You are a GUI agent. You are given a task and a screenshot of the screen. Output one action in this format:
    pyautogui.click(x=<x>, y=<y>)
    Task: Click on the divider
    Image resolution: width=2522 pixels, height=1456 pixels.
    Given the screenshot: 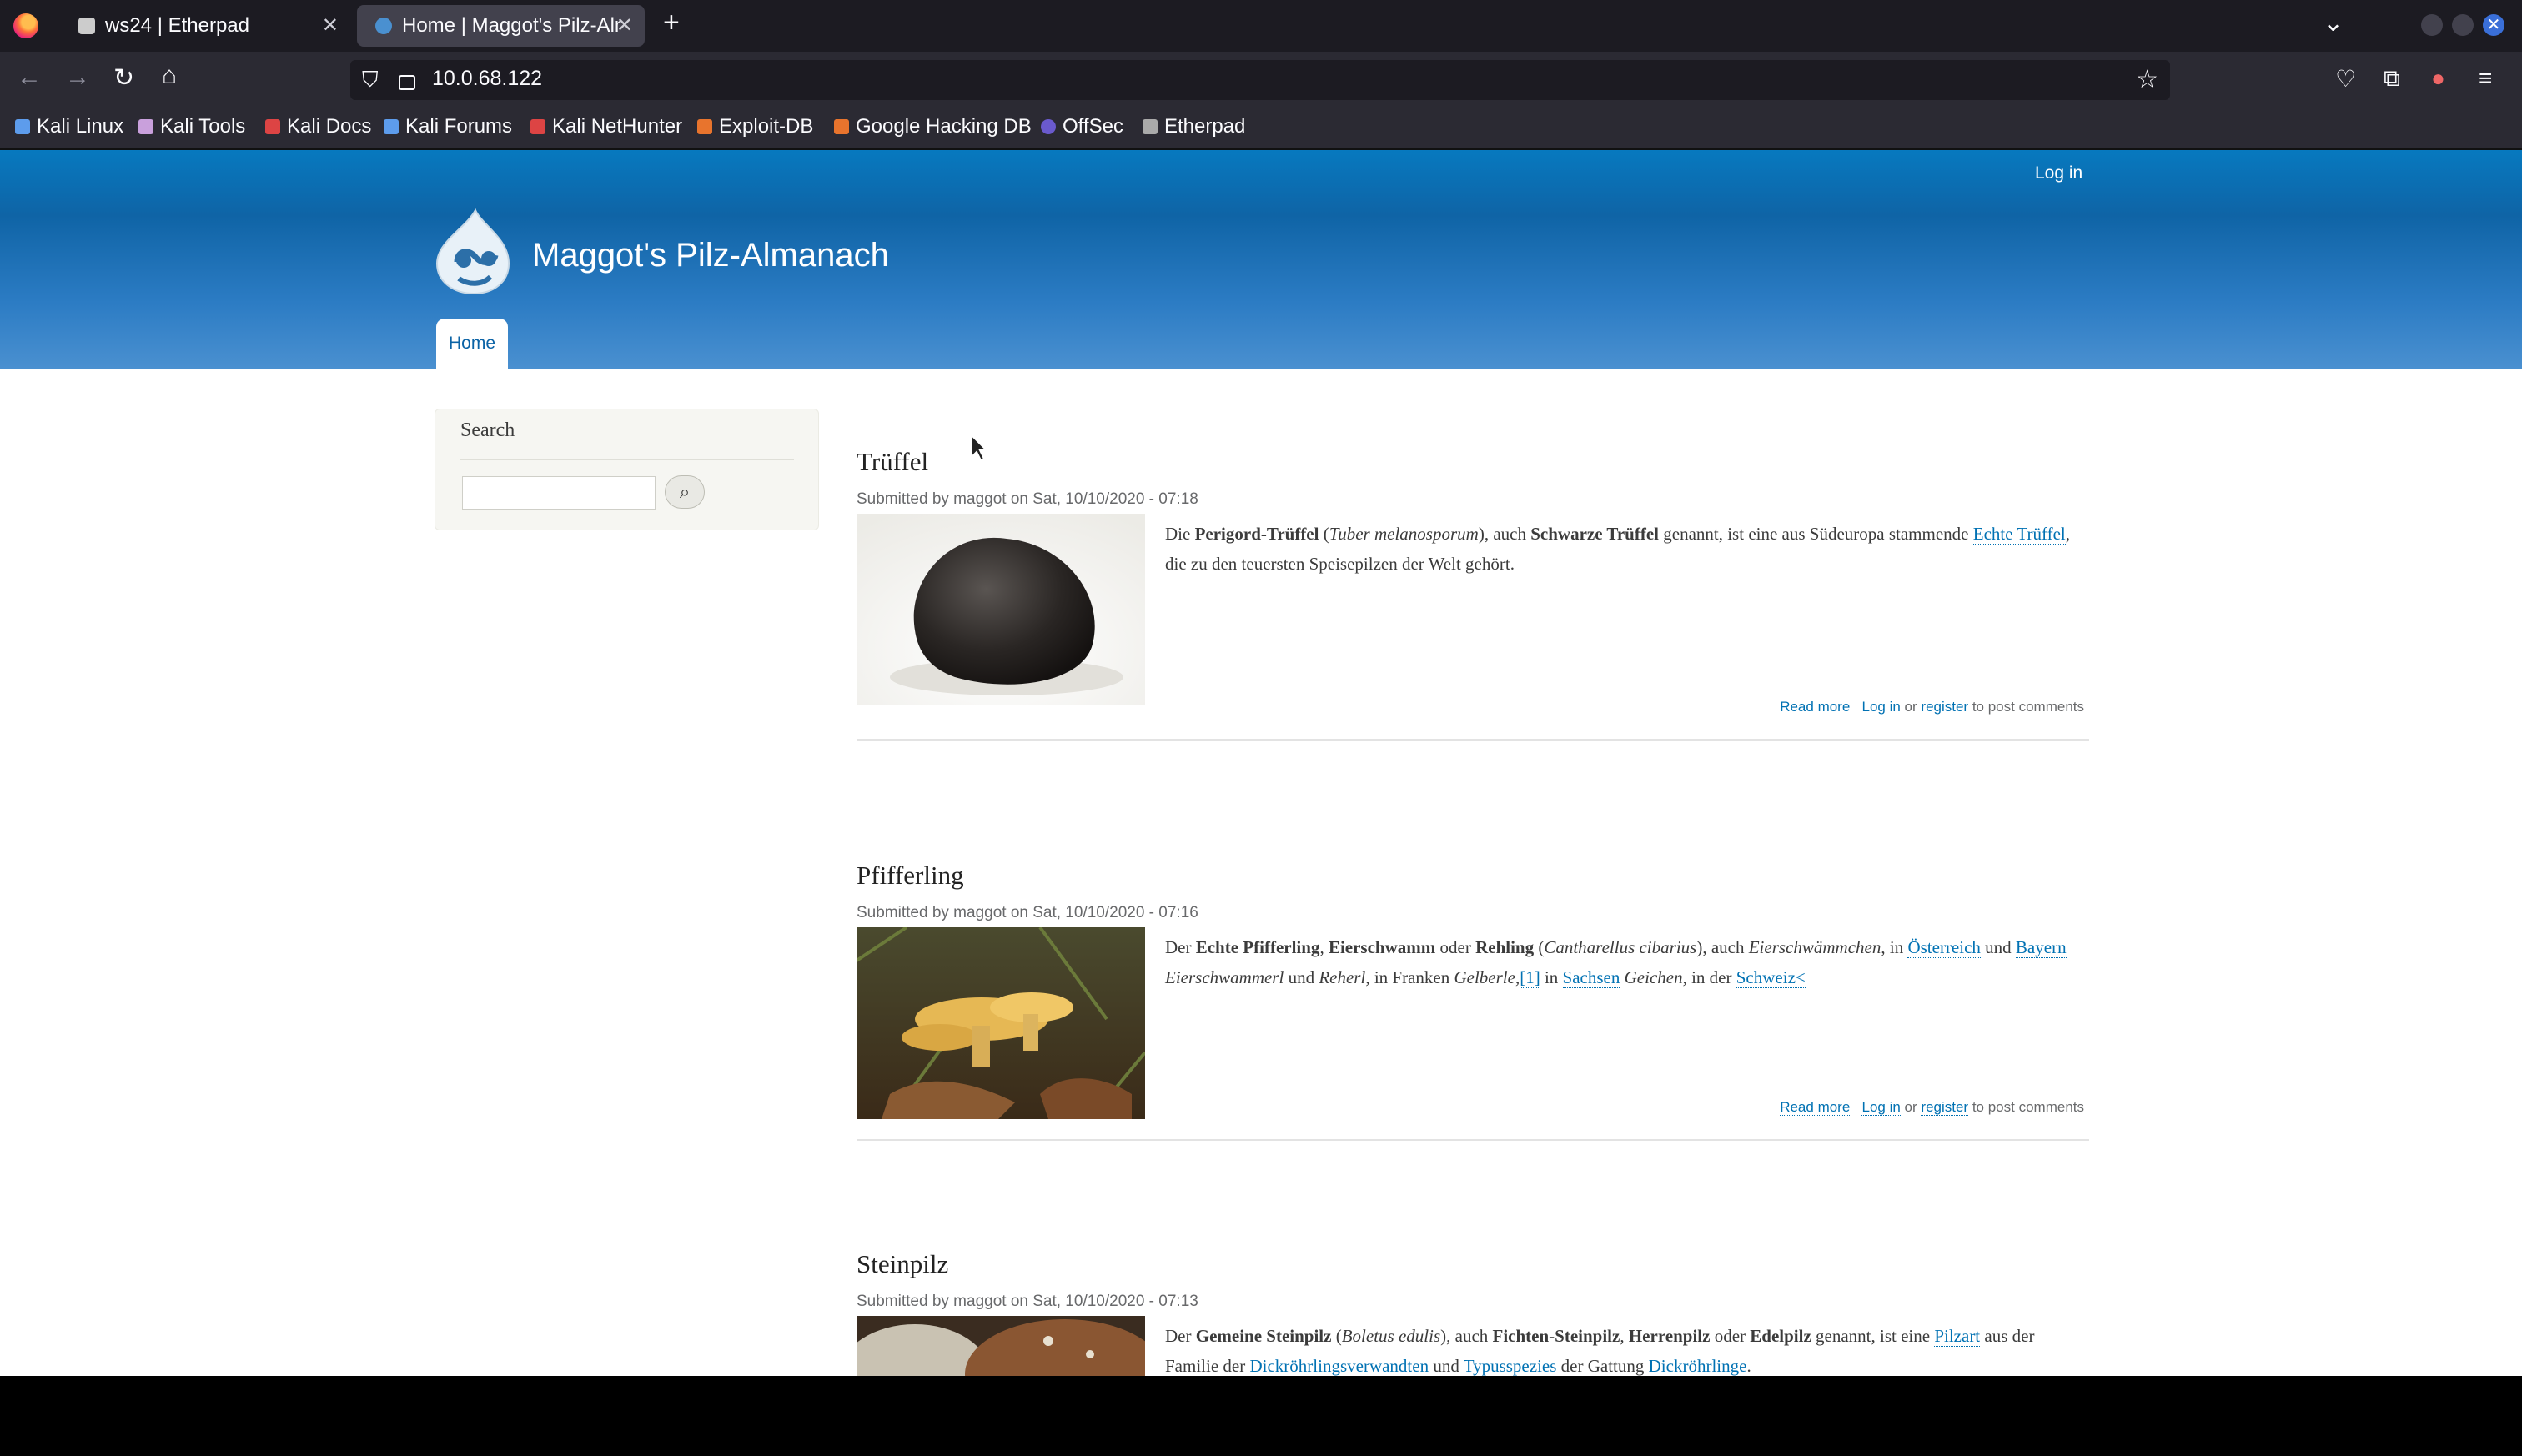 What is the action you would take?
    pyautogui.click(x=627, y=460)
    